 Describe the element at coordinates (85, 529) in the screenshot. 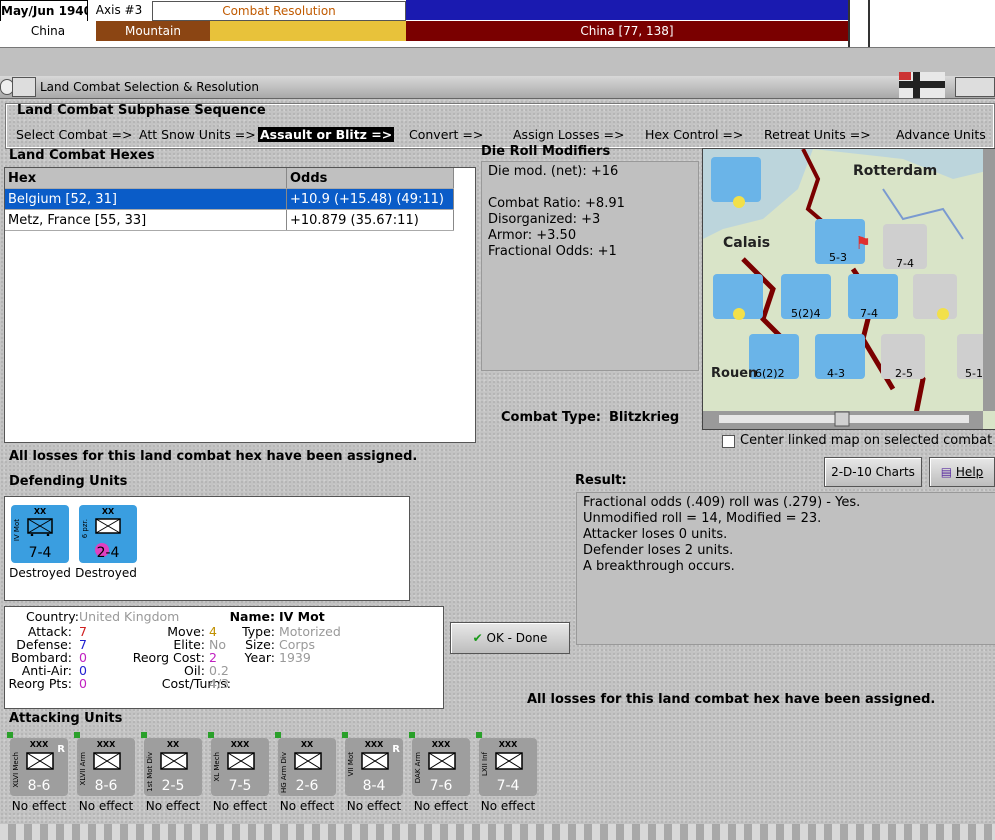

I see `unit-name: 6 pzr.` at that location.